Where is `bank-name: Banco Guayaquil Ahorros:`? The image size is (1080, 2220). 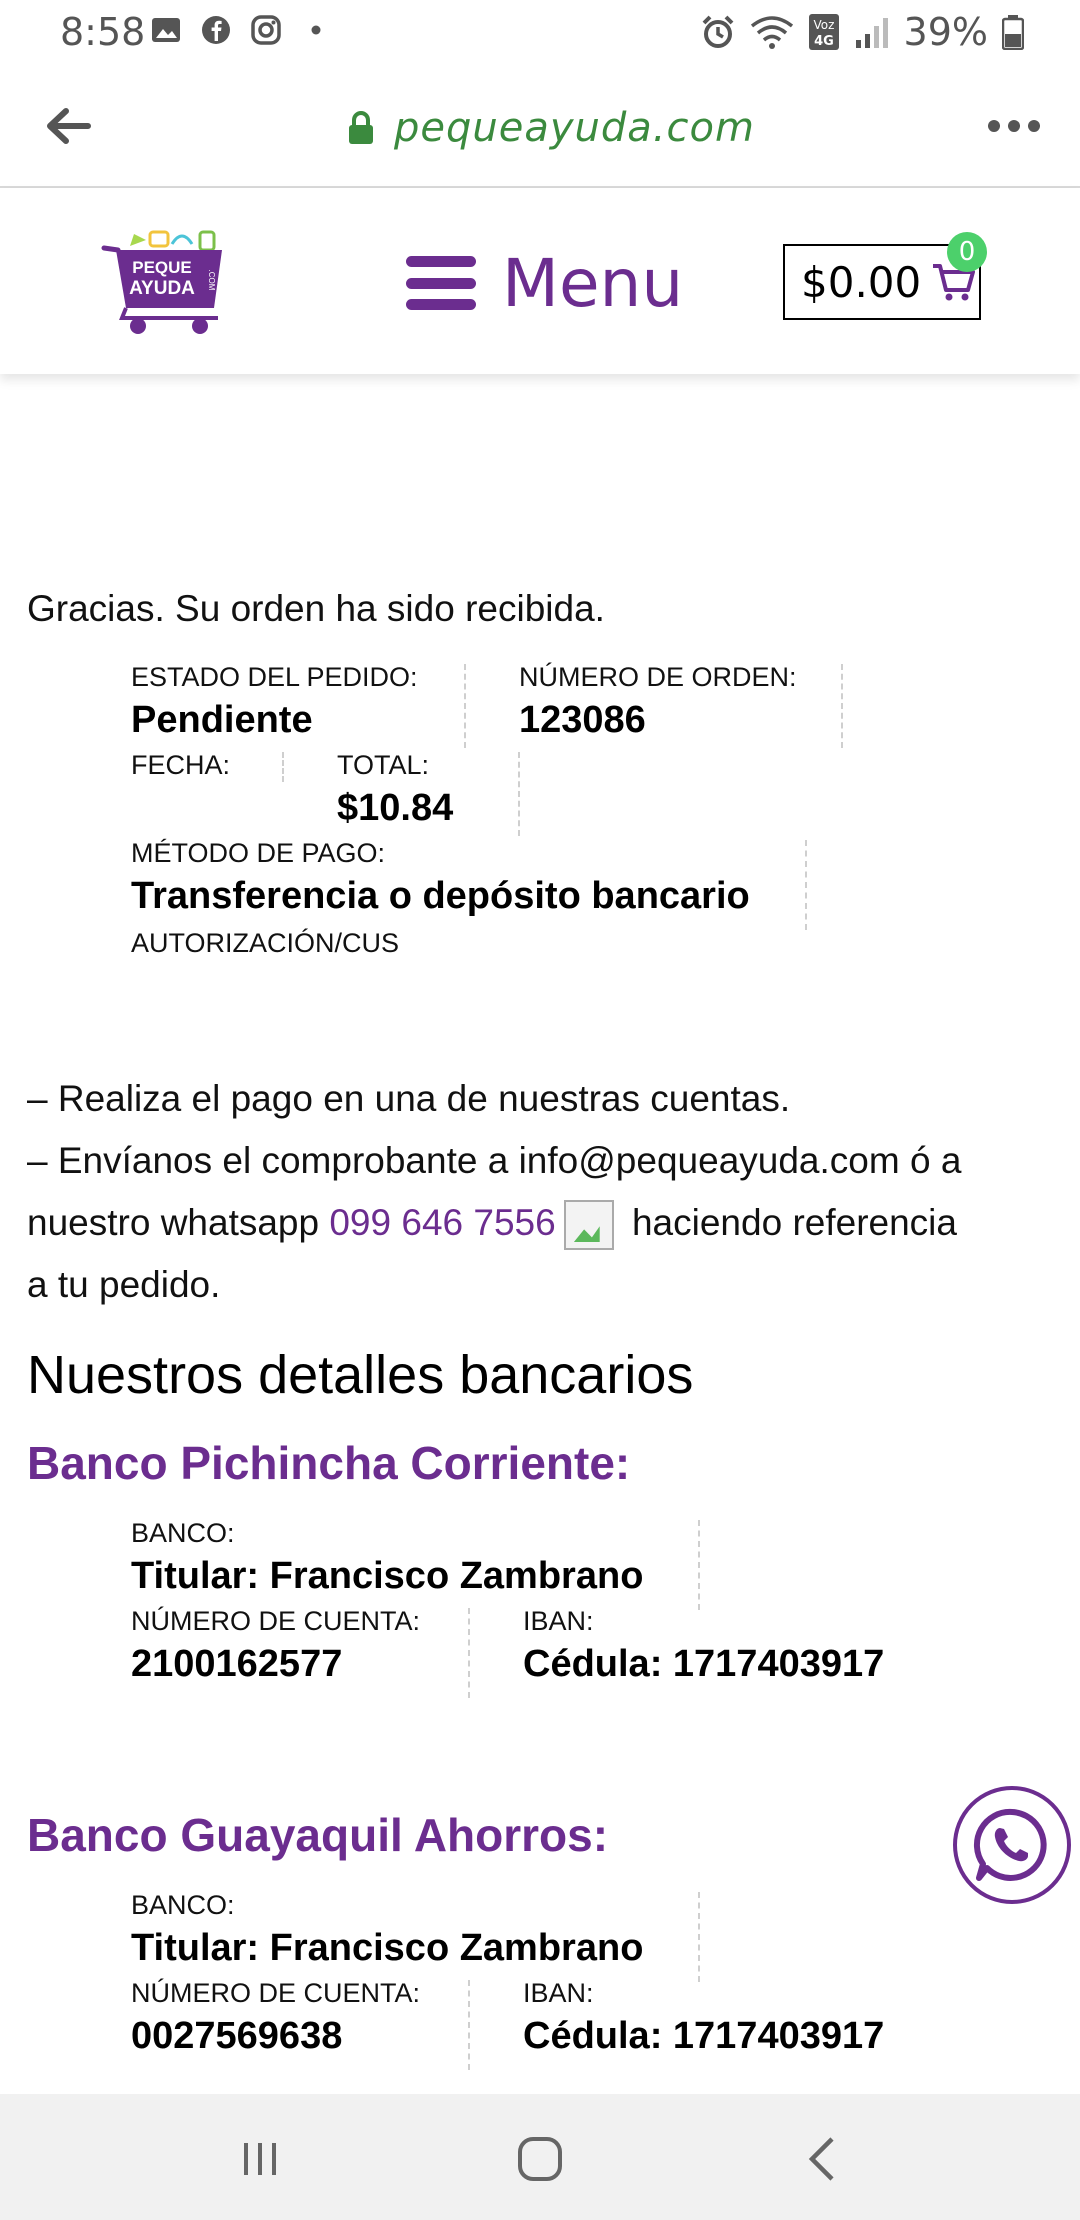 bank-name: Banco Guayaquil Ahorros: is located at coordinates (318, 1835).